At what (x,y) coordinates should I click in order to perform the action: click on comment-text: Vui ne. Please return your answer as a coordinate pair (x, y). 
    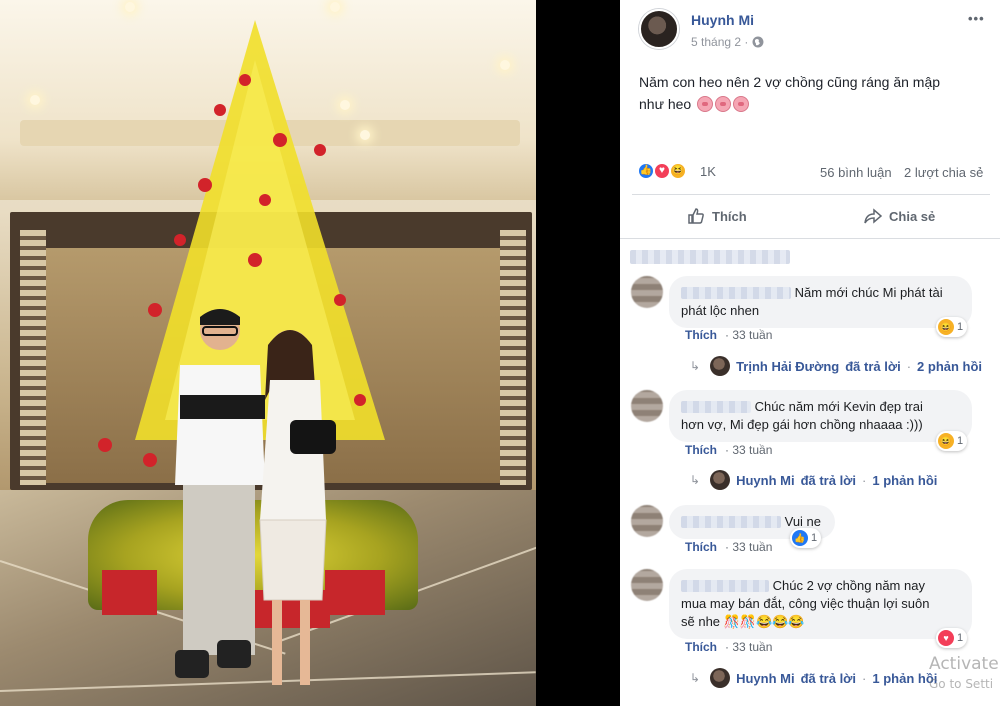
    Looking at the image, I should click on (803, 521).